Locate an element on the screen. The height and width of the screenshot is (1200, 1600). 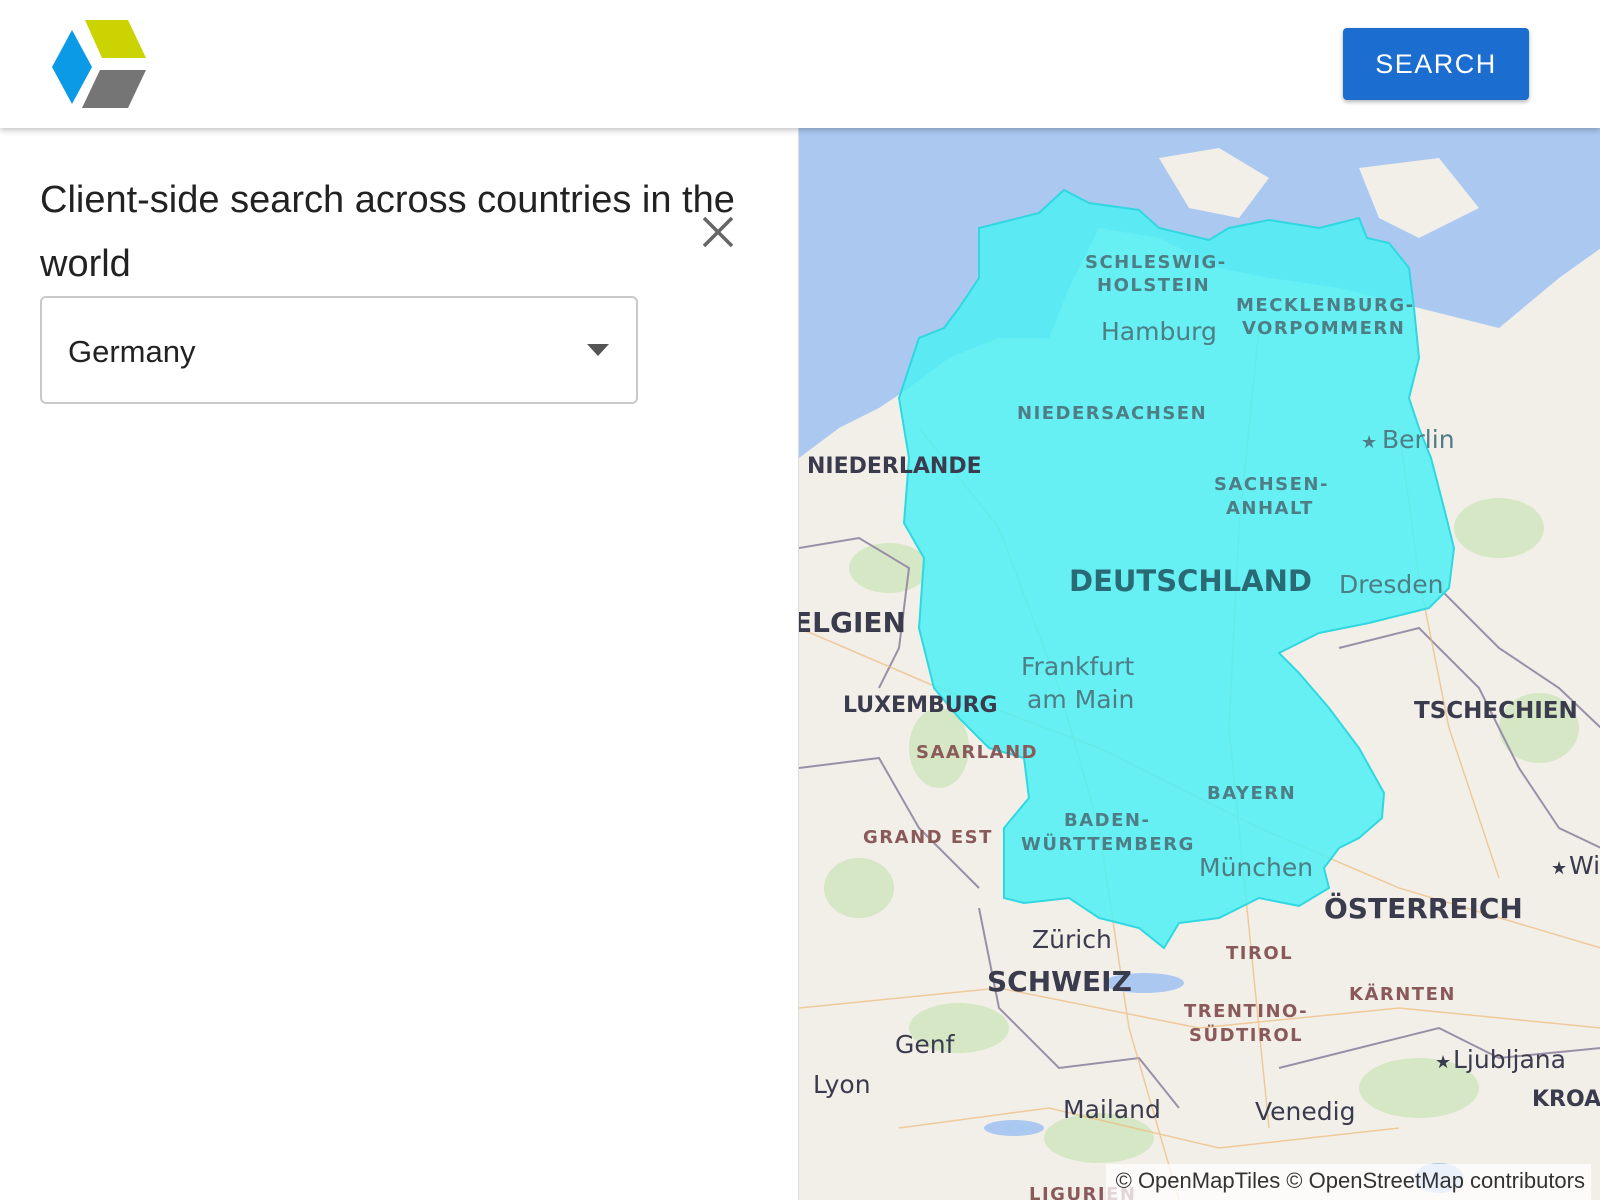
app-header: SEARCH is located at coordinates (800, 64).